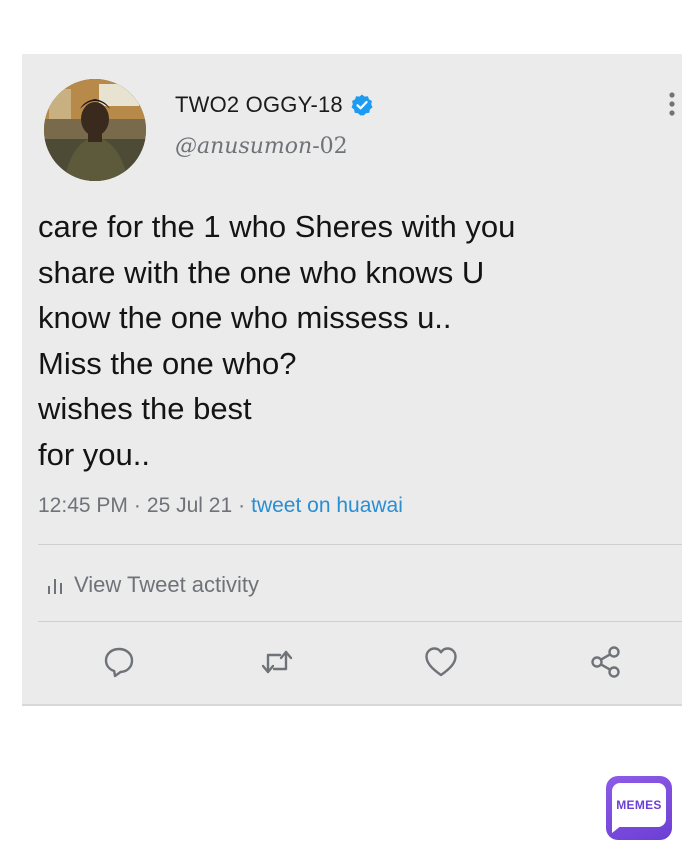 This screenshot has width=682, height=852. I want to click on tweet-action-bar, so click(352, 662).